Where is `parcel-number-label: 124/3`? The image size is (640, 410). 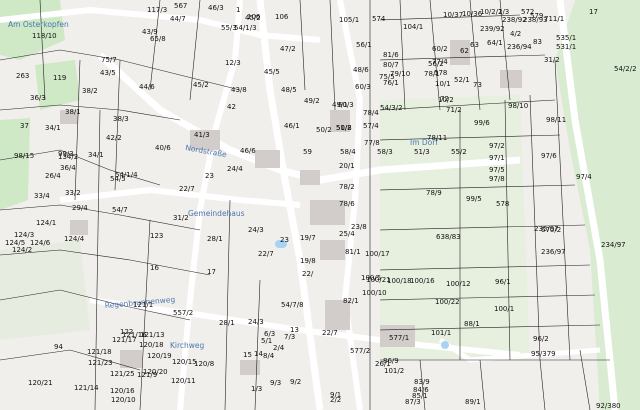 parcel-number-label: 124/3 is located at coordinates (24, 235).